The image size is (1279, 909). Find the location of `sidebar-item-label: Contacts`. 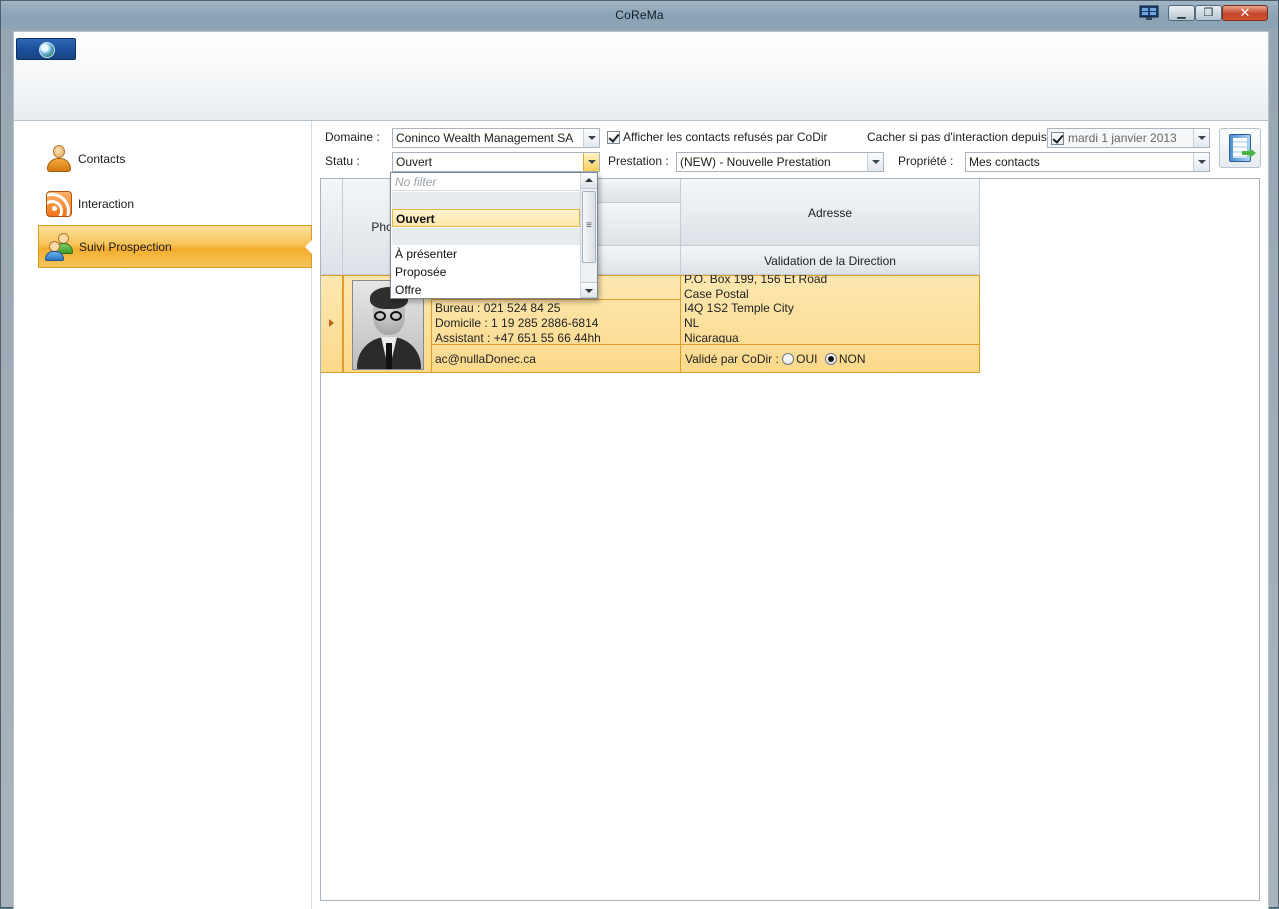

sidebar-item-label: Contacts is located at coordinates (102, 158).